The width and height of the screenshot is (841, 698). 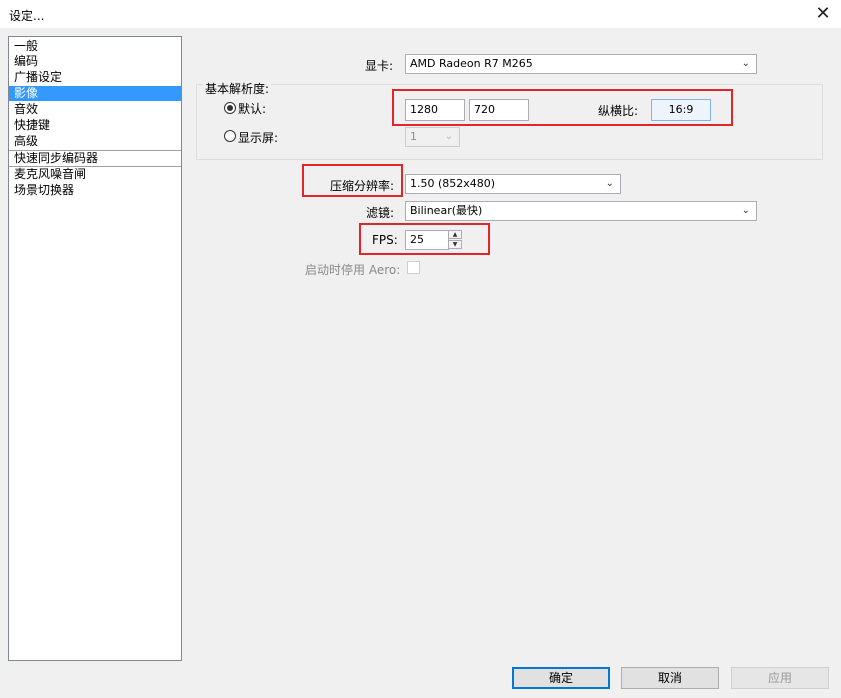 What do you see at coordinates (581, 64) in the screenshot?
I see `gpu-select: AMD Radeon R7 M265 ⌄` at bounding box center [581, 64].